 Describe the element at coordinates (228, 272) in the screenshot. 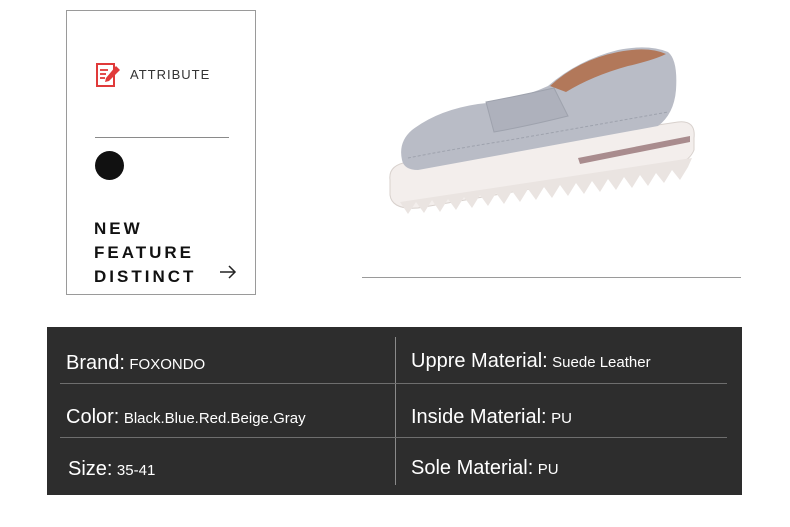

I see `arrow-right-icon` at that location.